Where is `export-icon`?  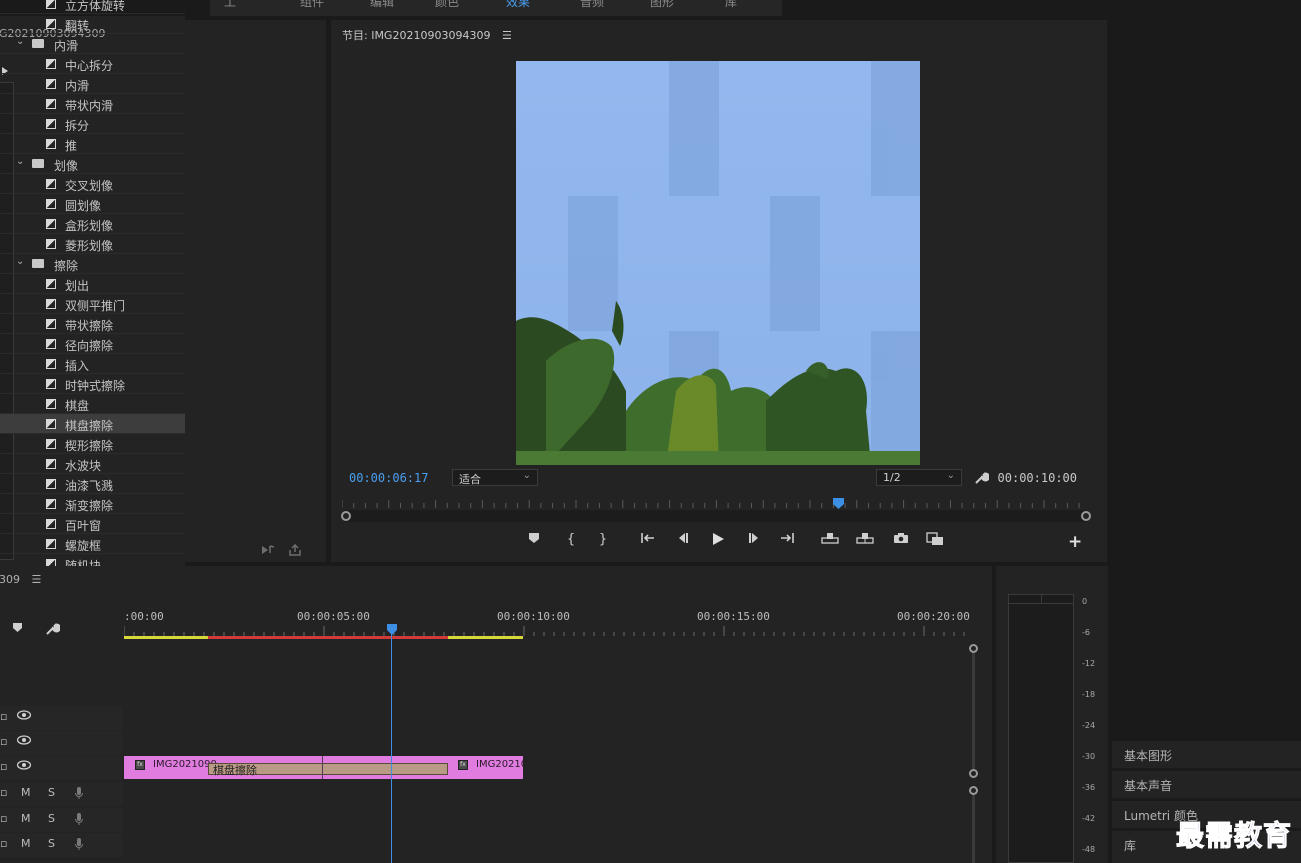 export-icon is located at coordinates (295, 551).